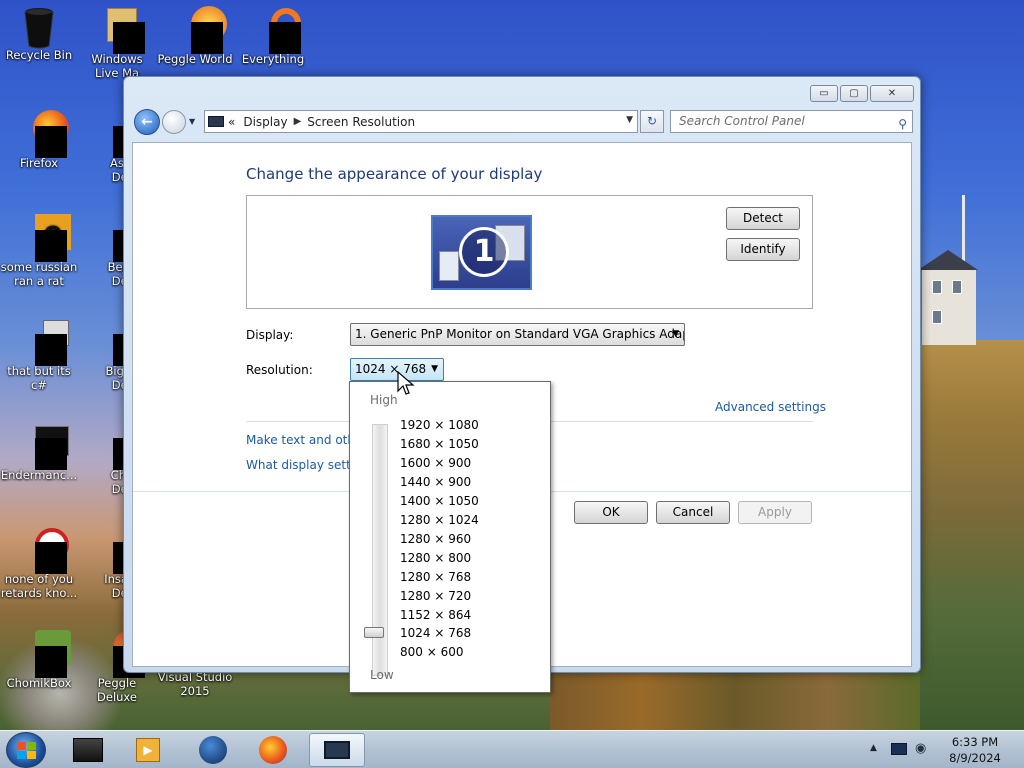  I want to click on everything-icon, so click(278, 30).